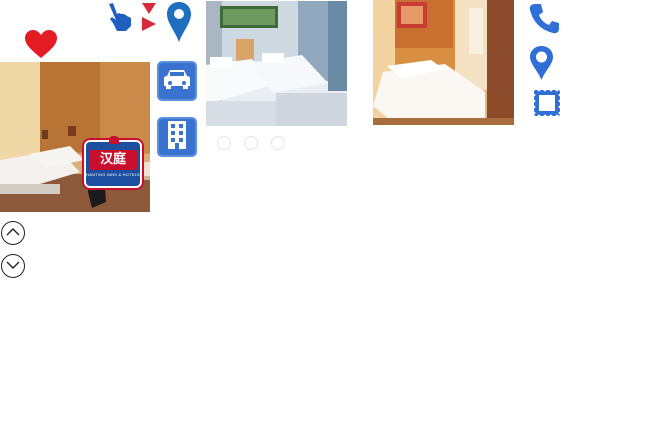  I want to click on parking-car-button, so click(177, 81).